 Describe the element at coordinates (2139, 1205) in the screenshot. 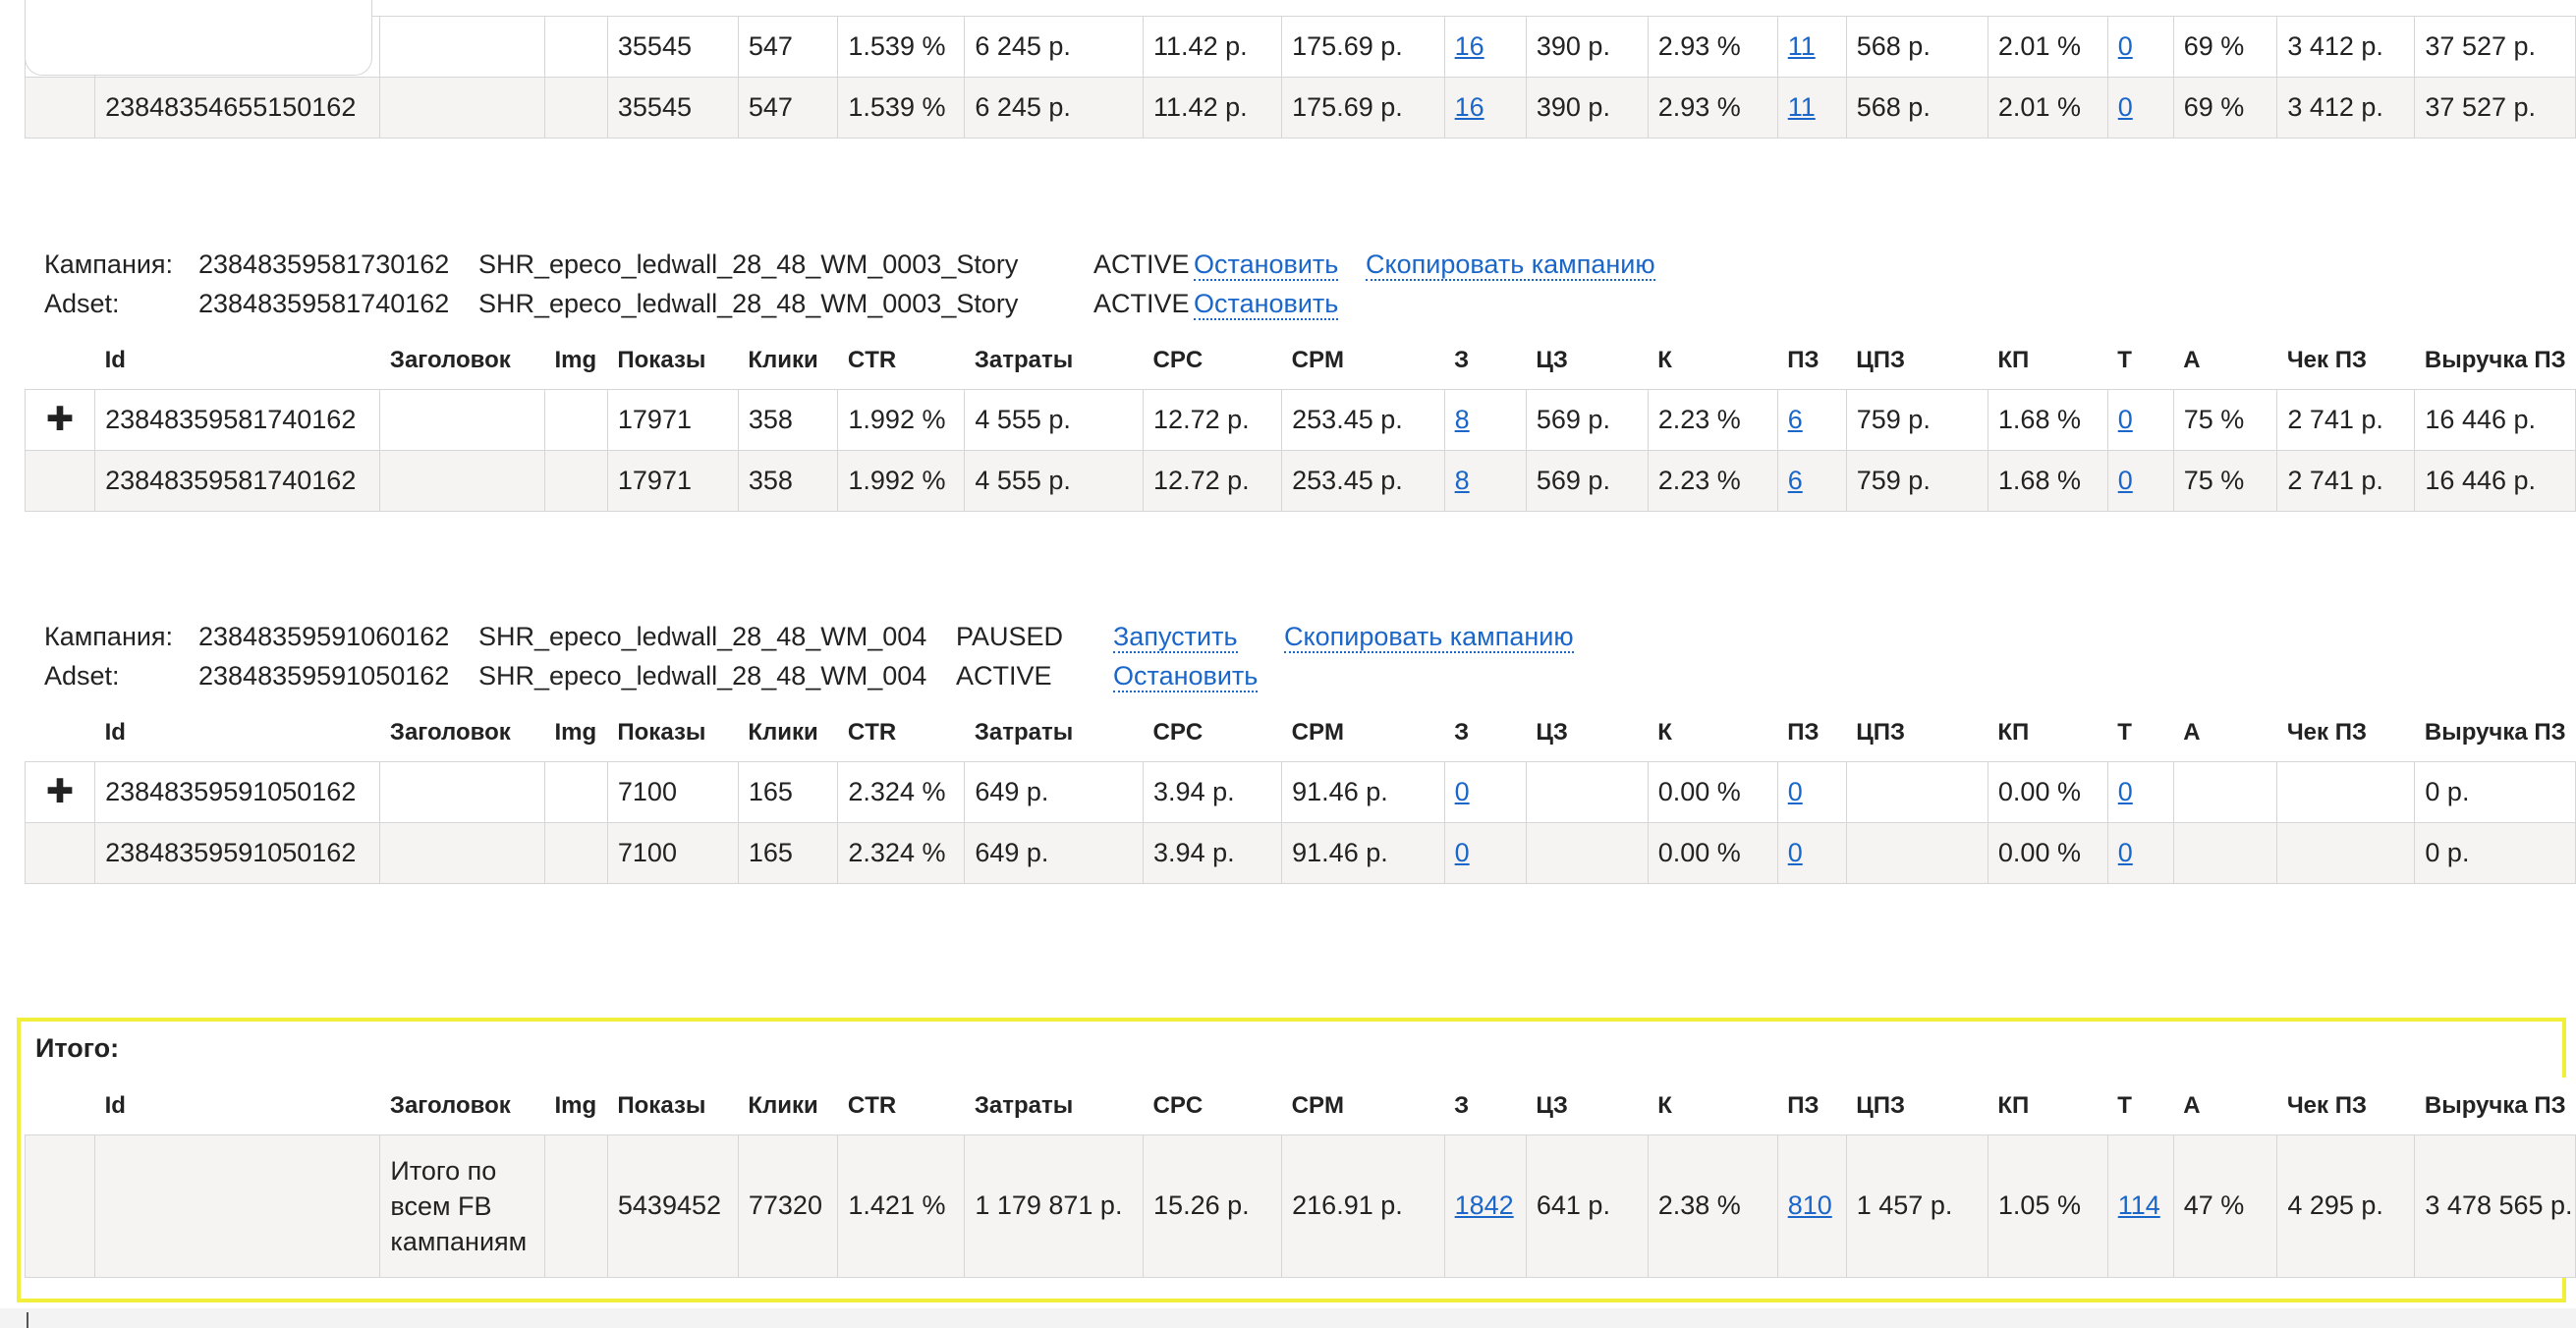

I see `count-link-t: 114` at that location.